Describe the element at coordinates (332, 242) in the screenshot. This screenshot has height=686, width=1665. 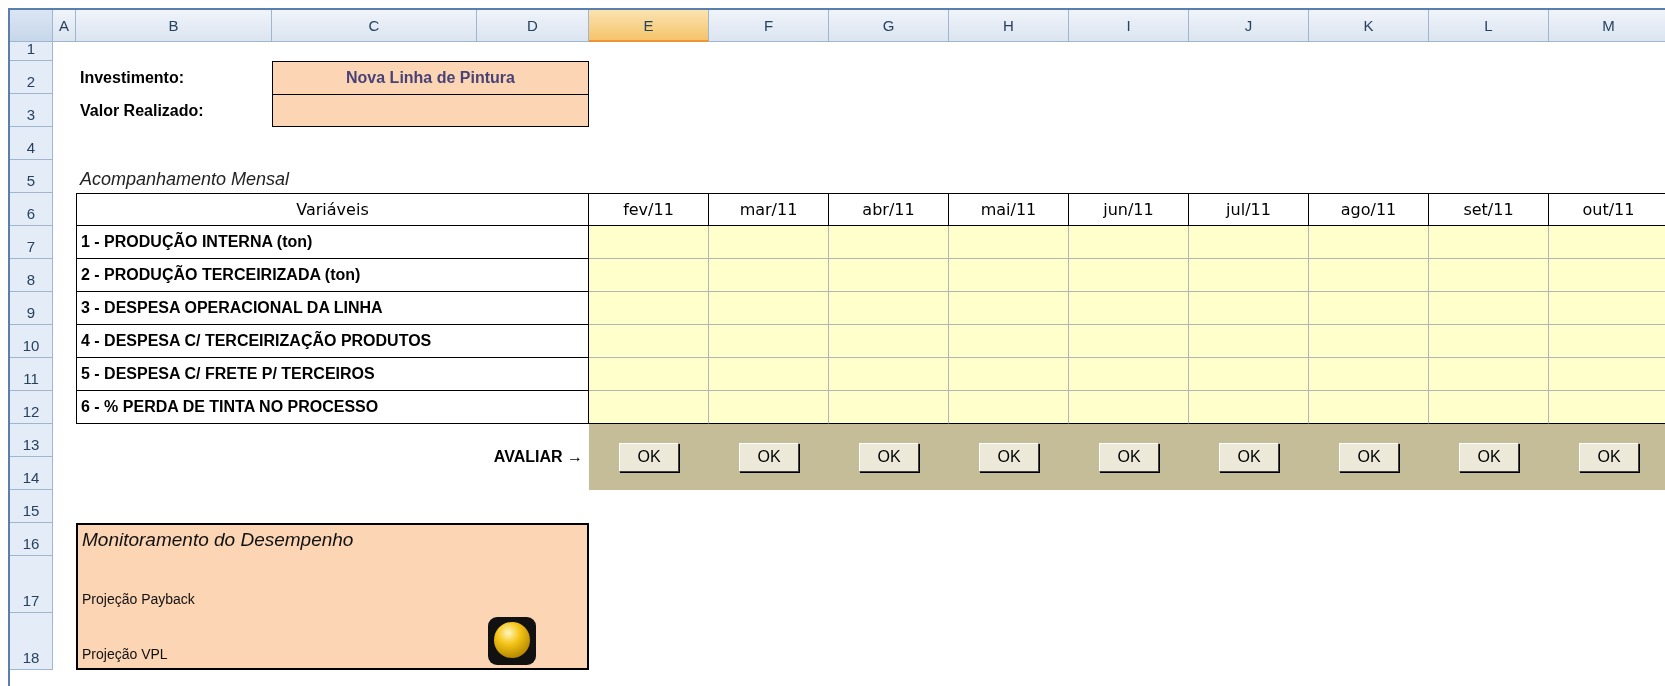
I see `variable-label: 1 - PRODUÇÃO INTERNA (ton)` at that location.